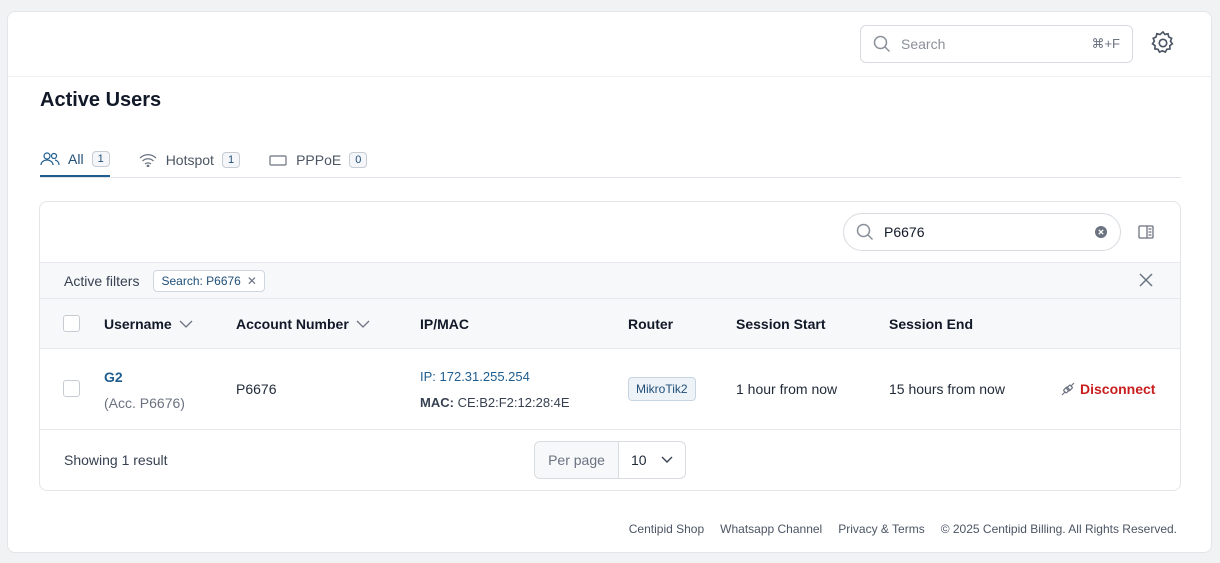 Image resolution: width=1220 pixels, height=563 pixels. What do you see at coordinates (437, 402) in the screenshot?
I see `mac-label: MAC:` at bounding box center [437, 402].